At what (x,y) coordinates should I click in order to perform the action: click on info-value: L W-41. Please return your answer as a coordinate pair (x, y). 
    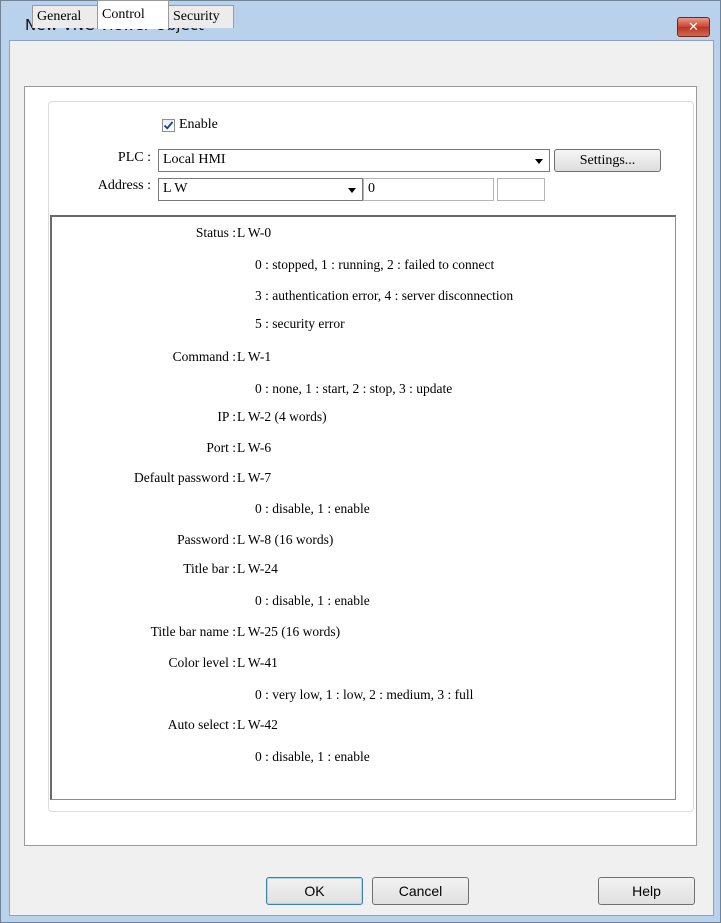
    Looking at the image, I should click on (257, 662).